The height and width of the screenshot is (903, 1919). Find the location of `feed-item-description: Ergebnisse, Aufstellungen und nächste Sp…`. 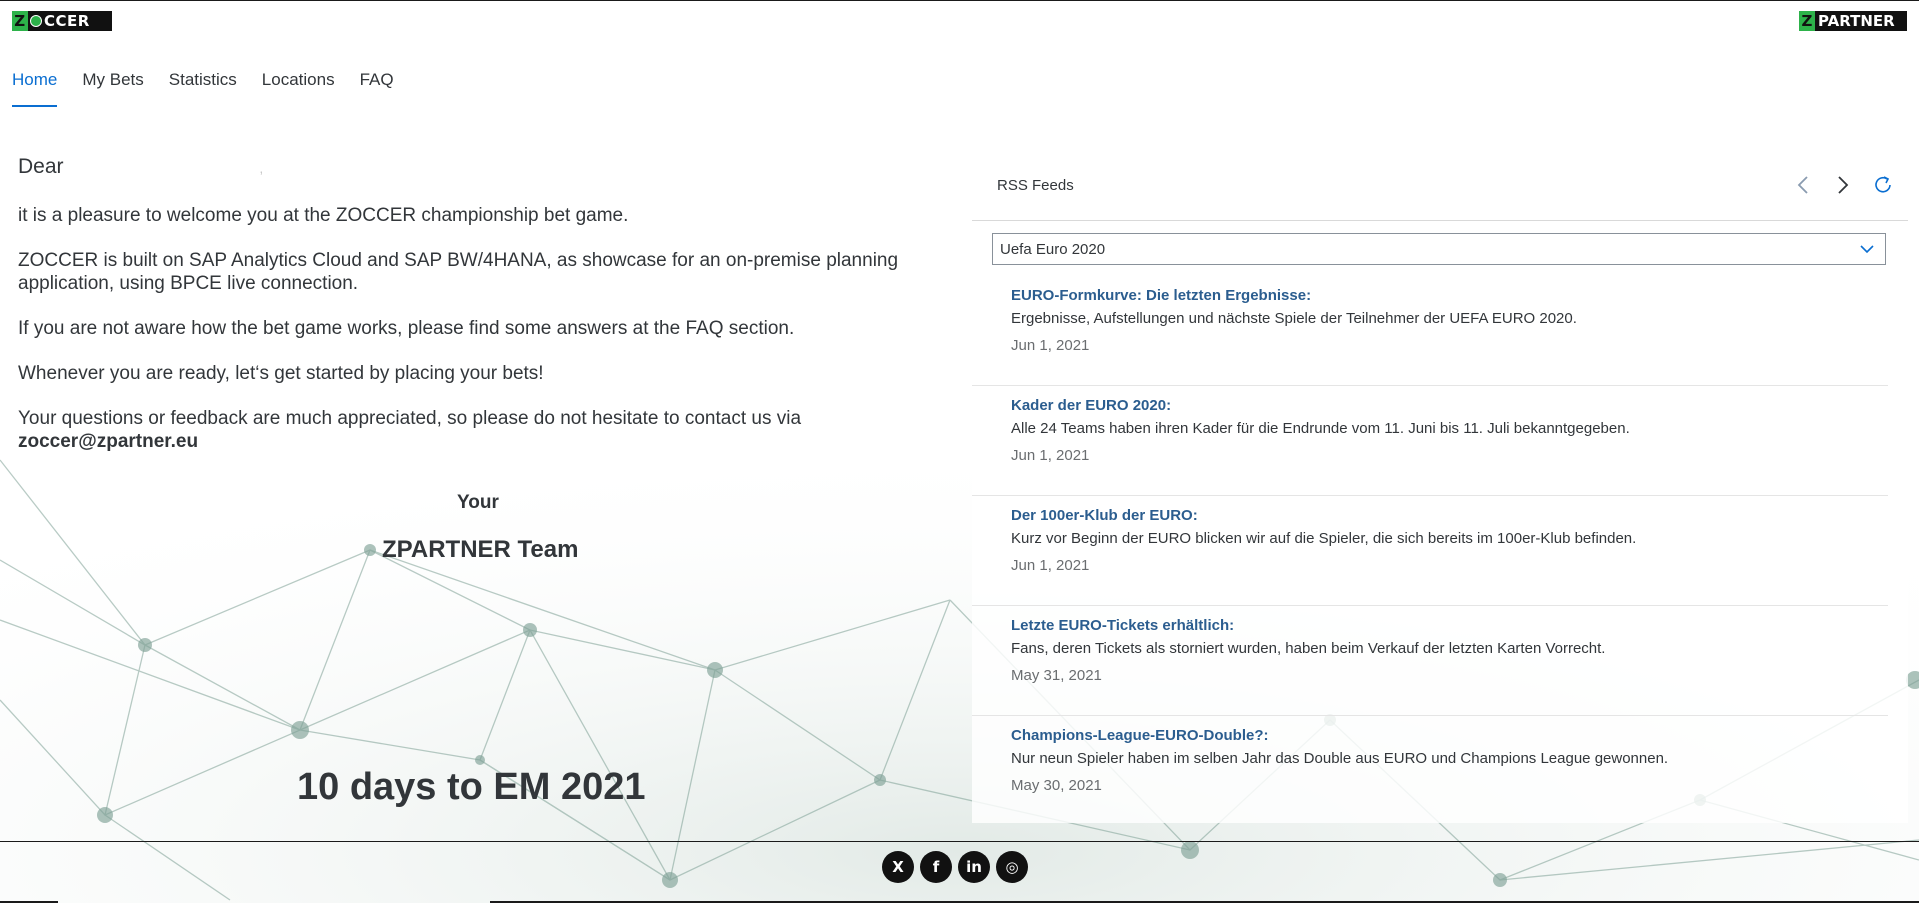

feed-item-description: Ergebnisse, Aufstellungen und nächste Sp… is located at coordinates (1294, 318).